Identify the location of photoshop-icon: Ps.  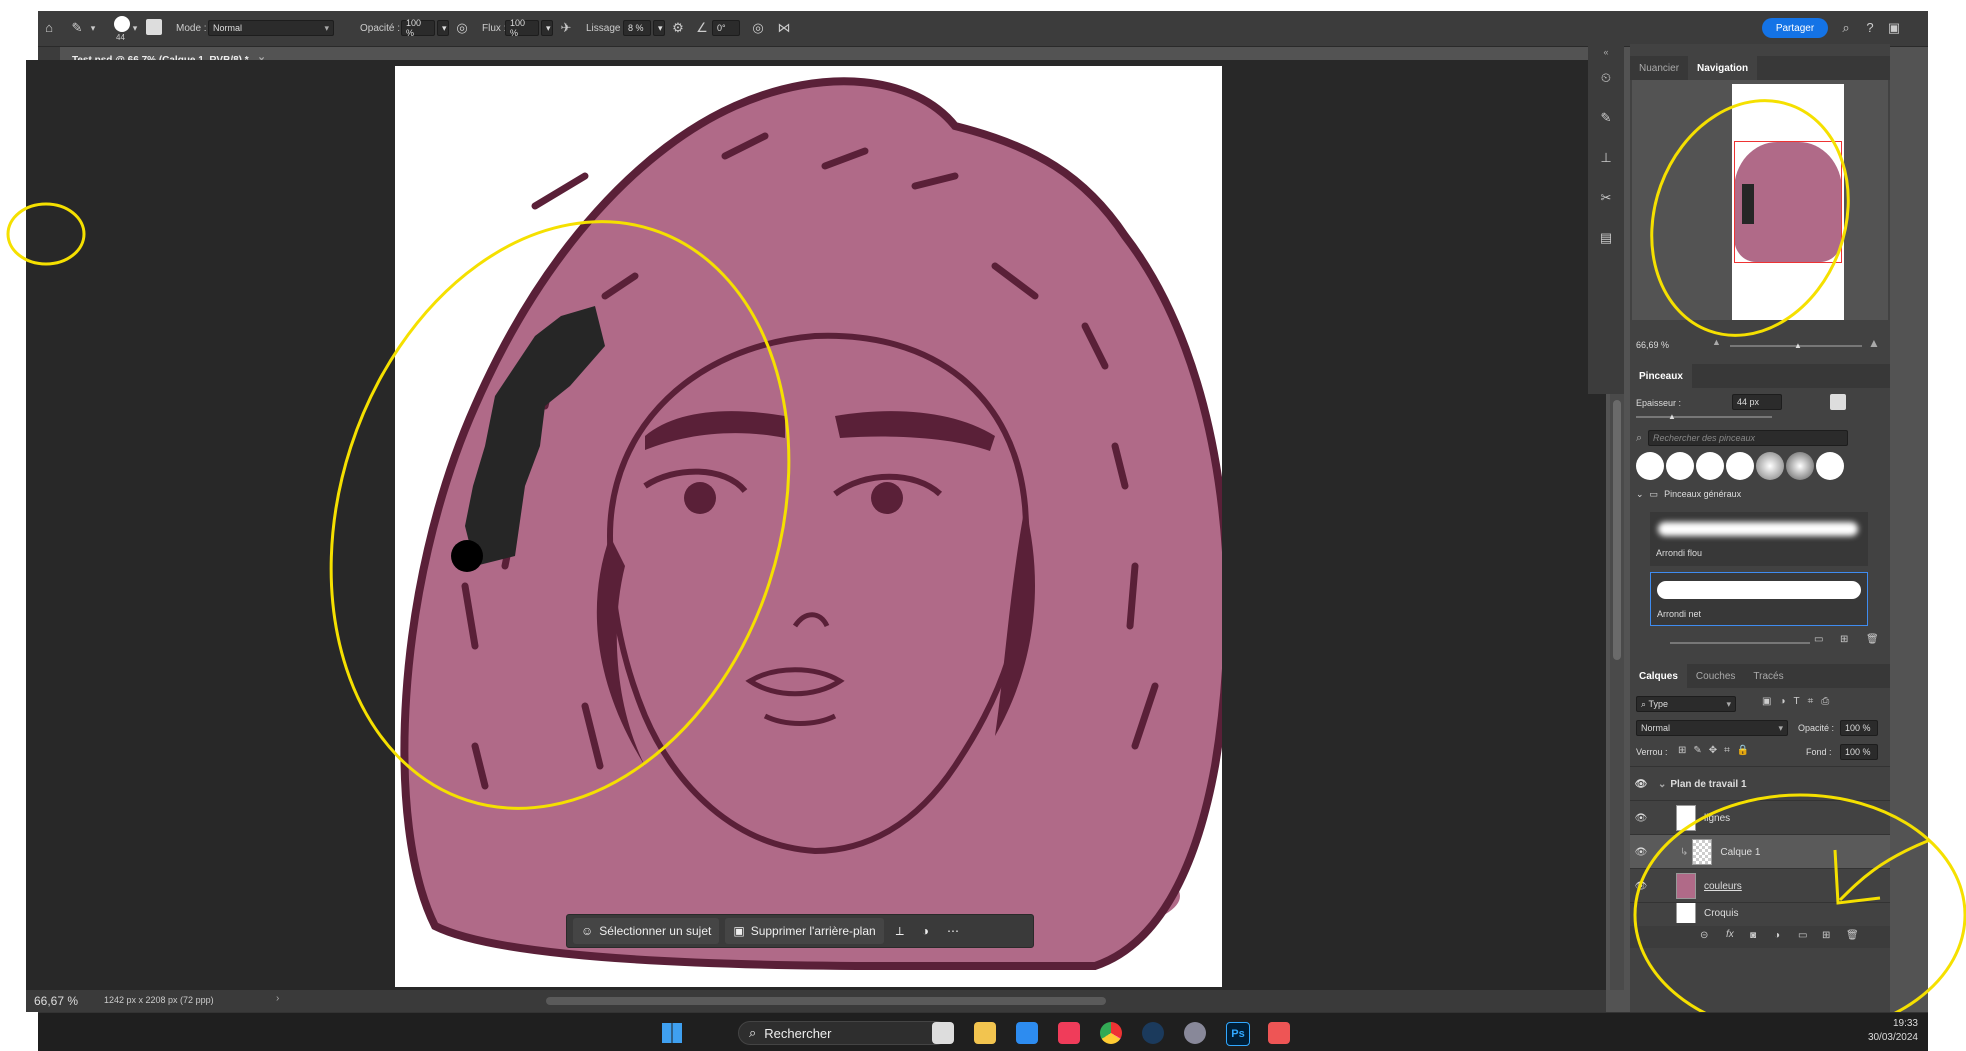
(1238, 1034).